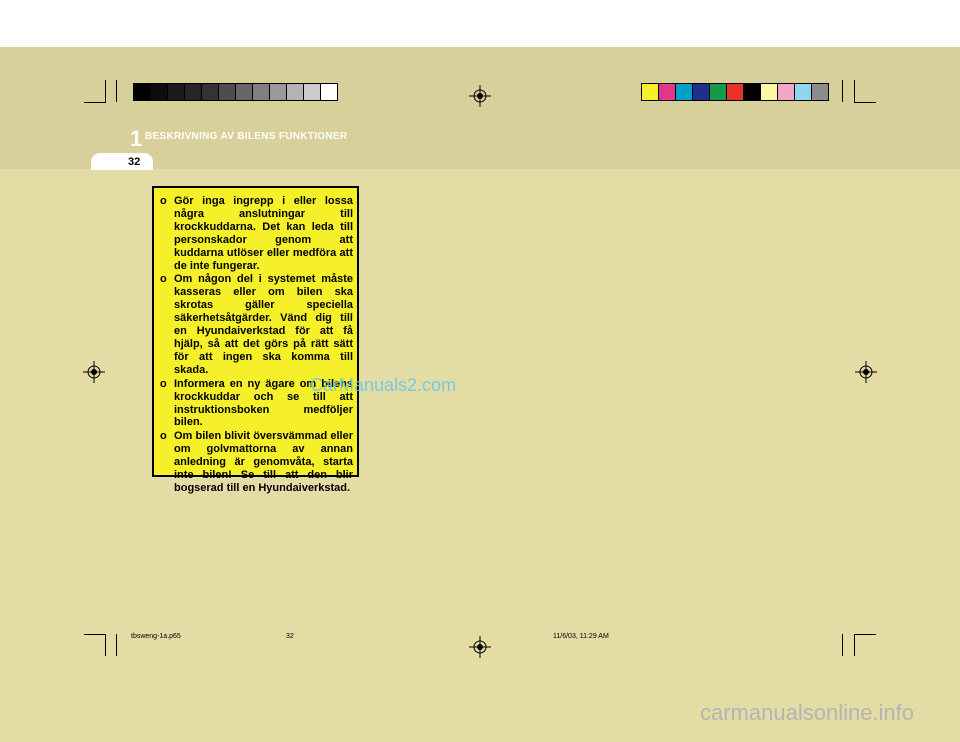 This screenshot has height=742, width=960. I want to click on footer-filename: tbsweng-1a.p65, so click(156, 636).